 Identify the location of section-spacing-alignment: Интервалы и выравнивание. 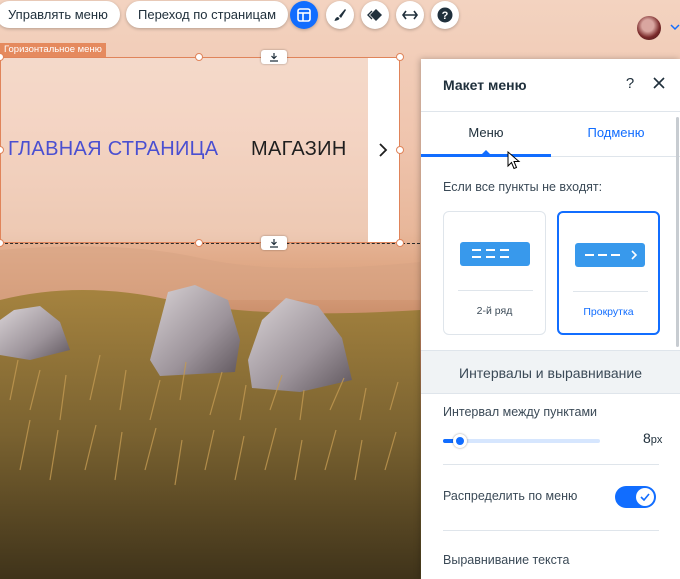
(550, 372).